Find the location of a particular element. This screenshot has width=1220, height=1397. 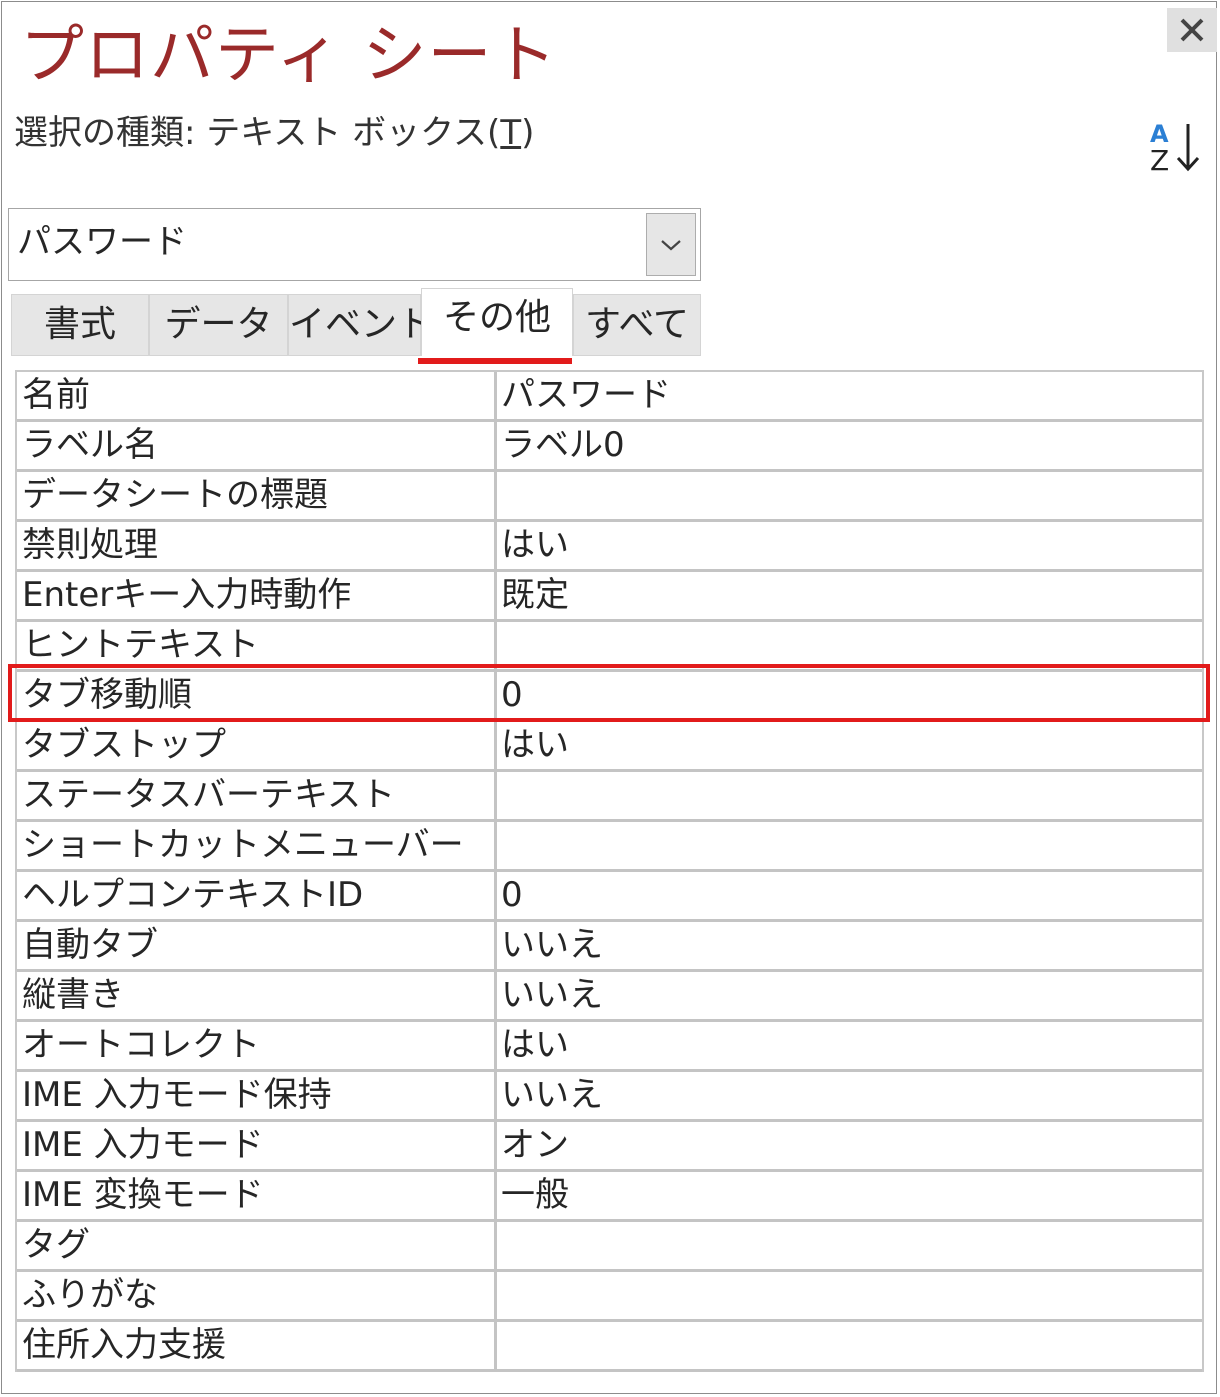

close-icon is located at coordinates (1192, 30).